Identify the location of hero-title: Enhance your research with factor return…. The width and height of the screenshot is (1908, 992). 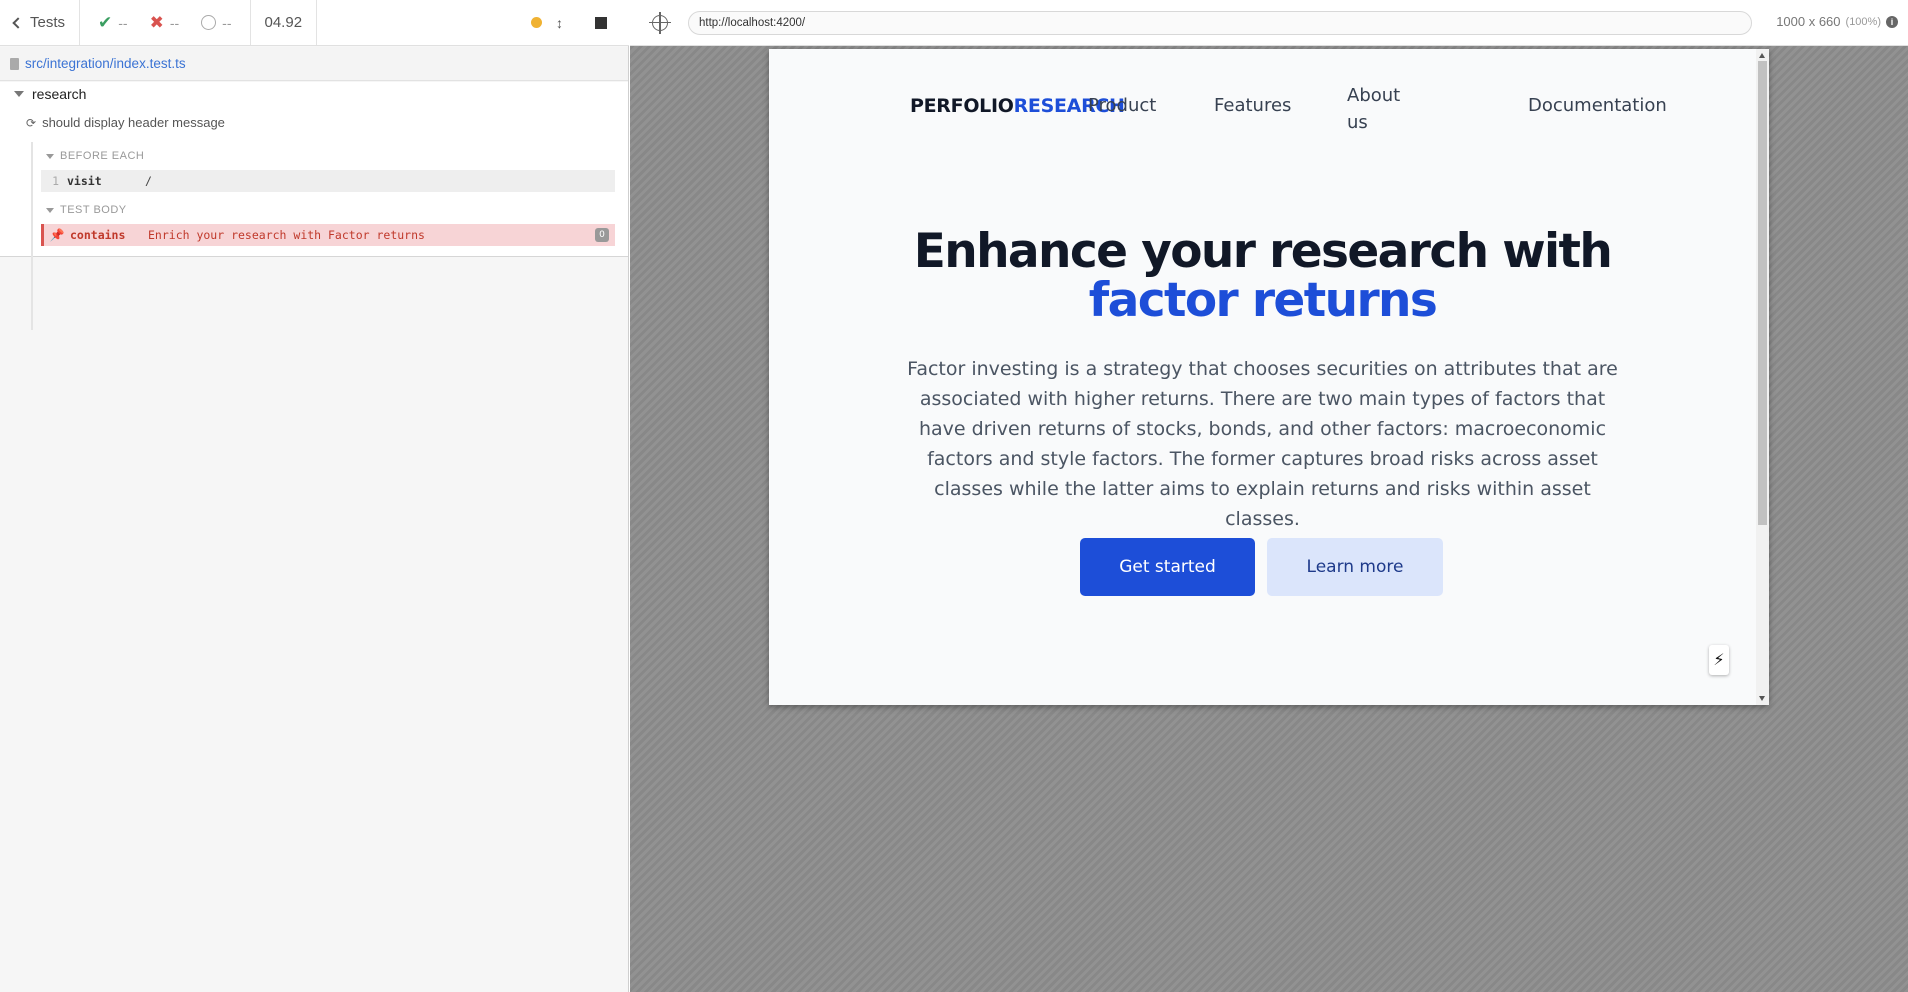
(1262, 276).